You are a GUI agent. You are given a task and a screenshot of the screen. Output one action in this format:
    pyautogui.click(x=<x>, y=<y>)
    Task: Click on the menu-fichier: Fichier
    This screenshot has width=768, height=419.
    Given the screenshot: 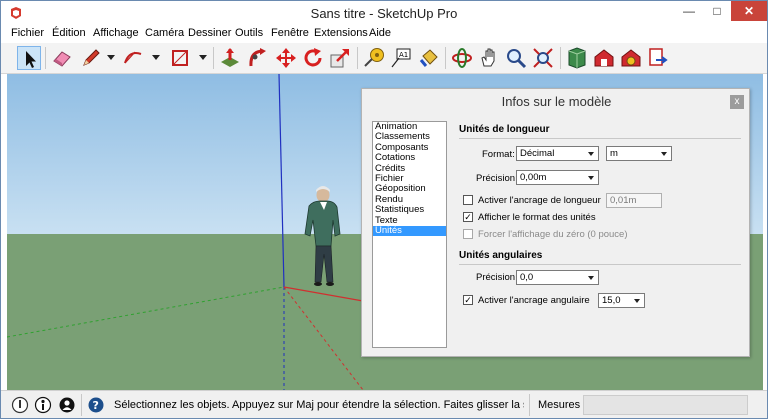 What is the action you would take?
    pyautogui.click(x=27, y=33)
    